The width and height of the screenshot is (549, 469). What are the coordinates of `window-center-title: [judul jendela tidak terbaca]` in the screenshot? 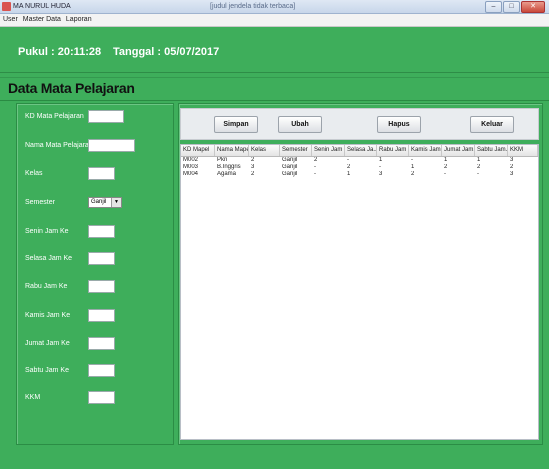 It's located at (253, 6).